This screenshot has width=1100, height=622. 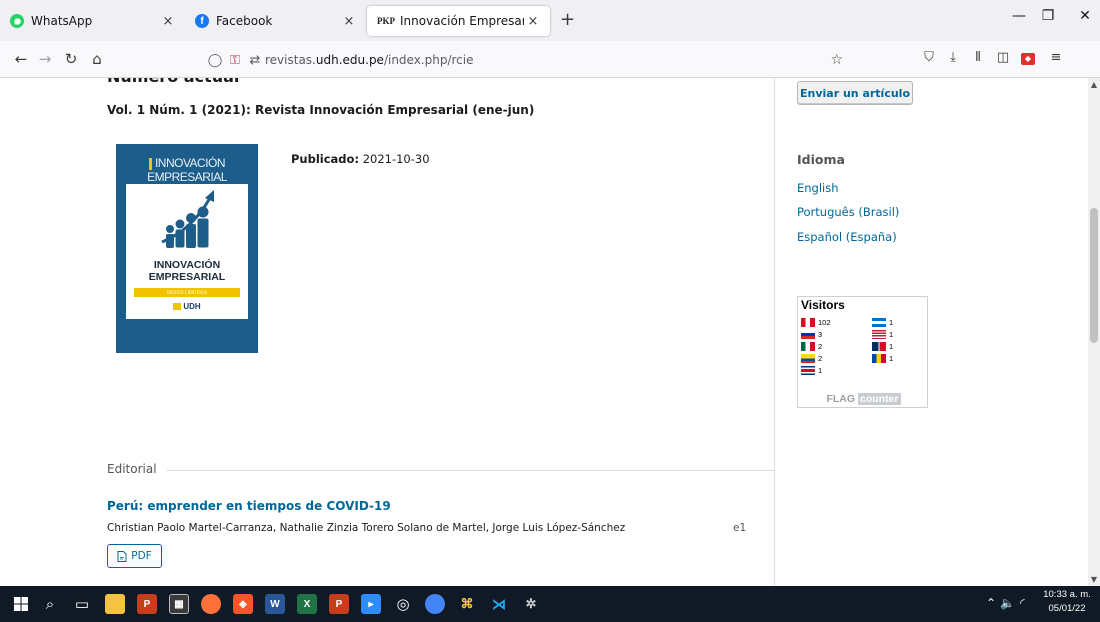 What do you see at coordinates (369, 60) in the screenshot?
I see `url-text: revistas.udh.edu.pe/index.php/rcie` at bounding box center [369, 60].